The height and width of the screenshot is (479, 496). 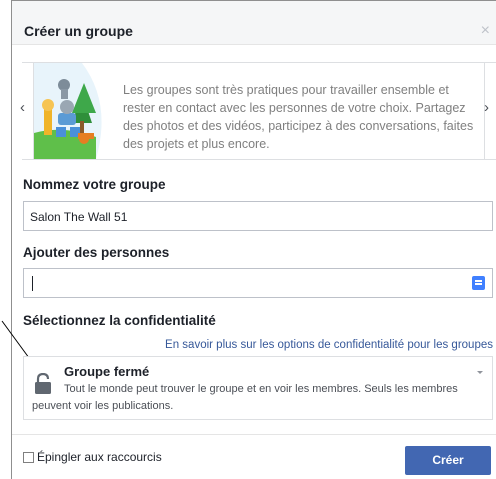 What do you see at coordinates (486, 107) in the screenshot?
I see `chevron-right-icon: ›` at bounding box center [486, 107].